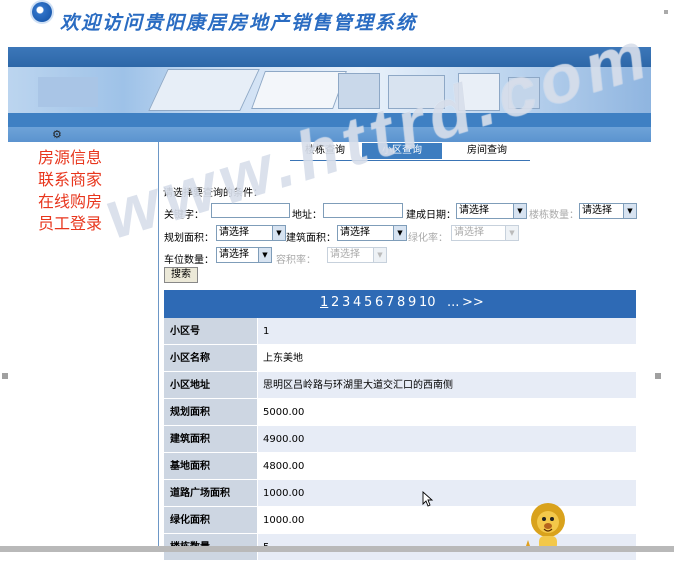  I want to click on table-row: 小区号 1, so click(400, 331).